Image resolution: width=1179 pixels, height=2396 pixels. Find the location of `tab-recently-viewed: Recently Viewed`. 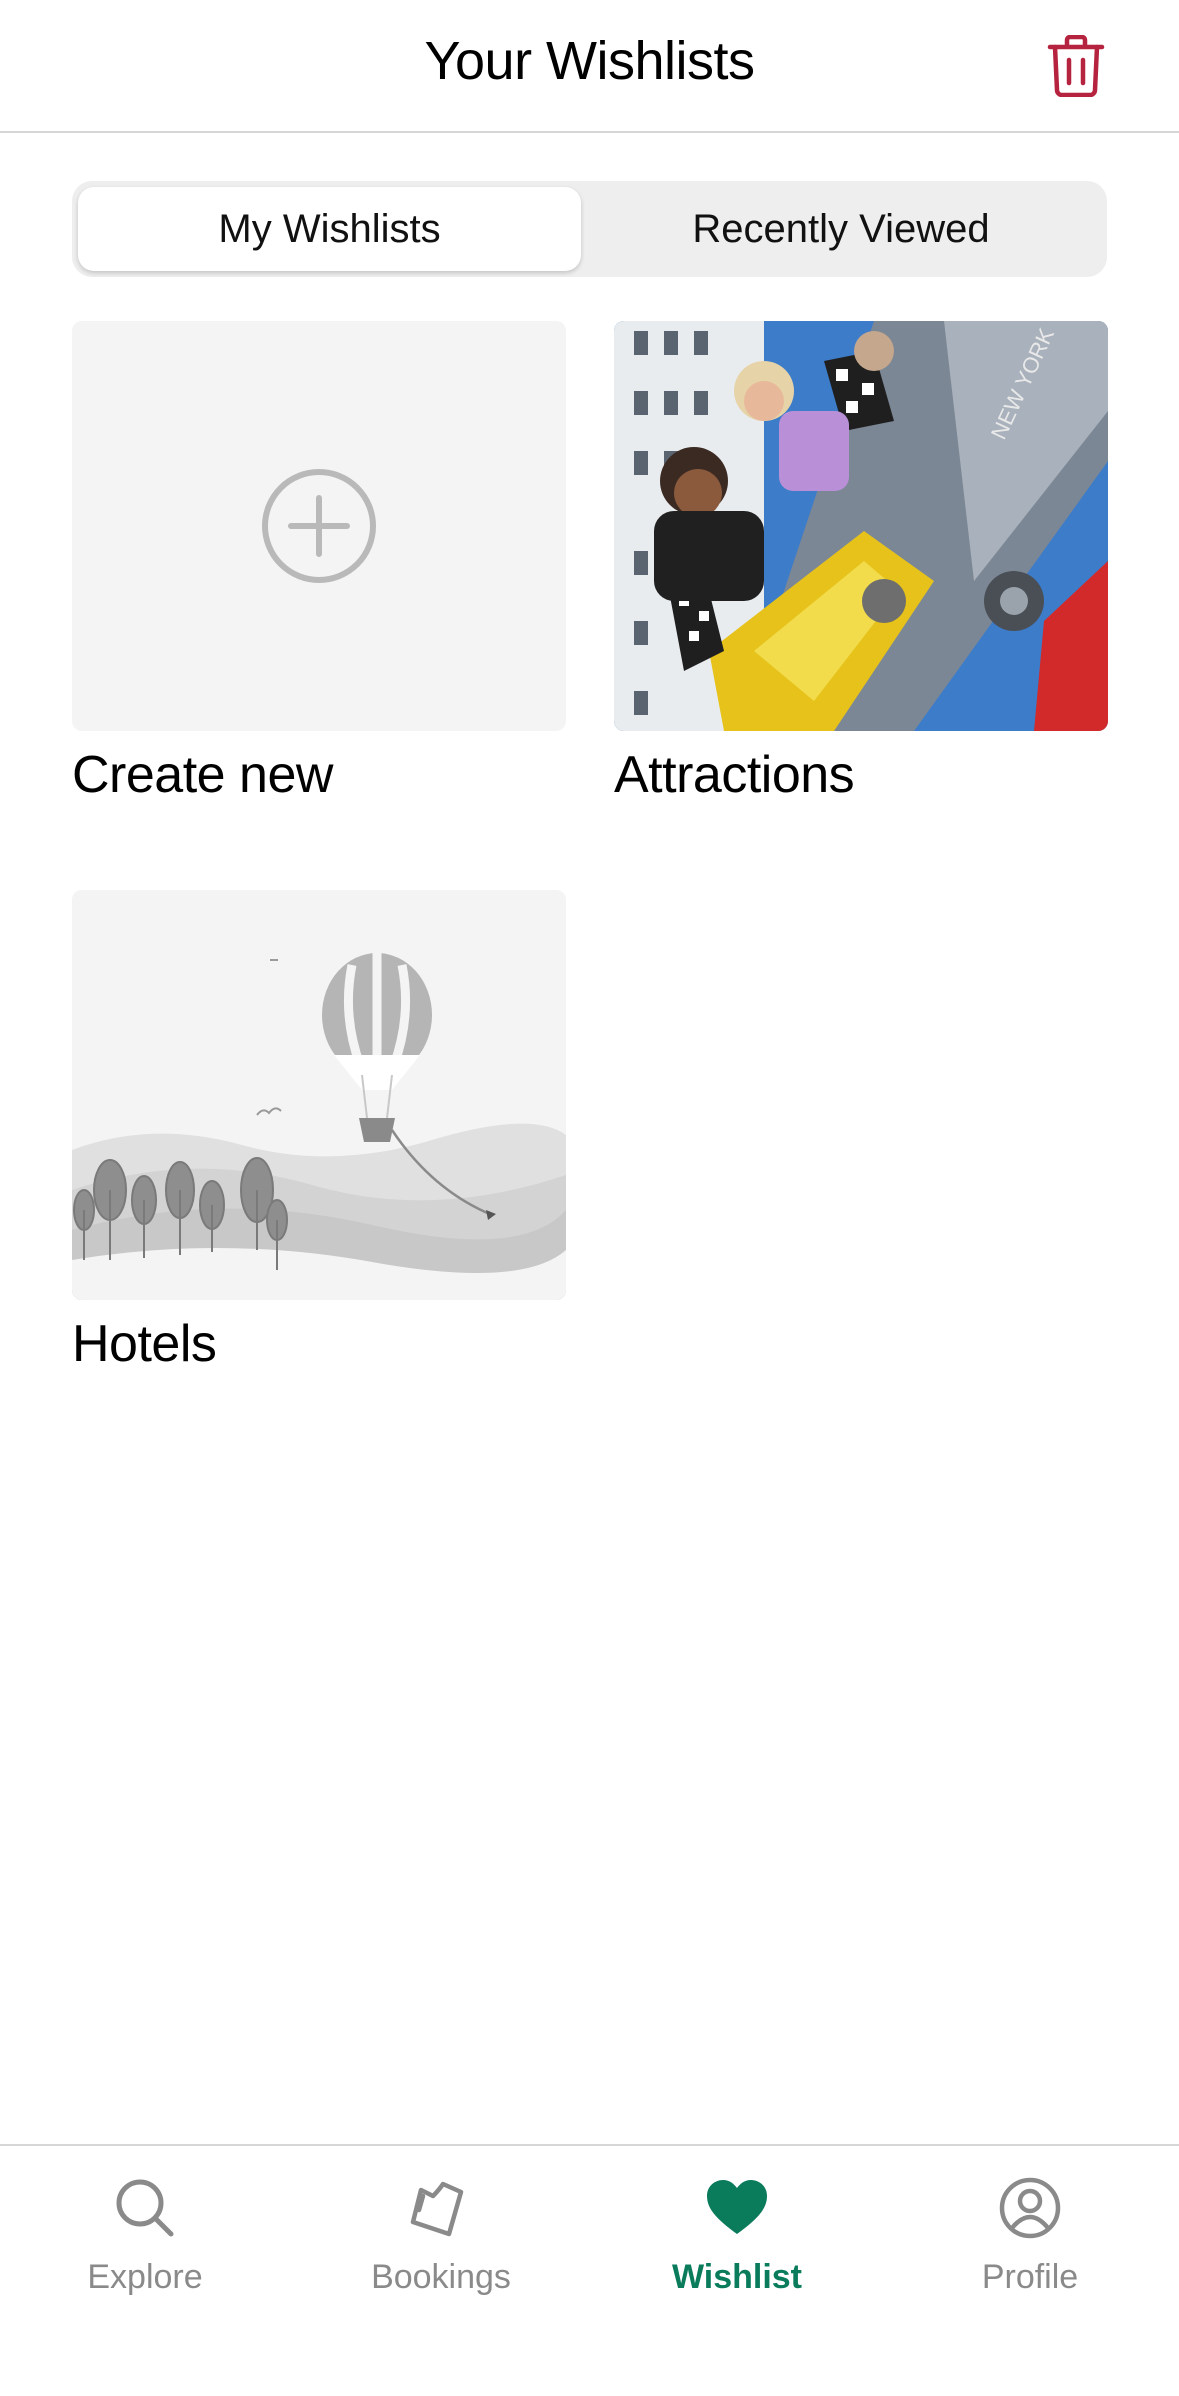

tab-recently-viewed: Recently Viewed is located at coordinates (841, 229).